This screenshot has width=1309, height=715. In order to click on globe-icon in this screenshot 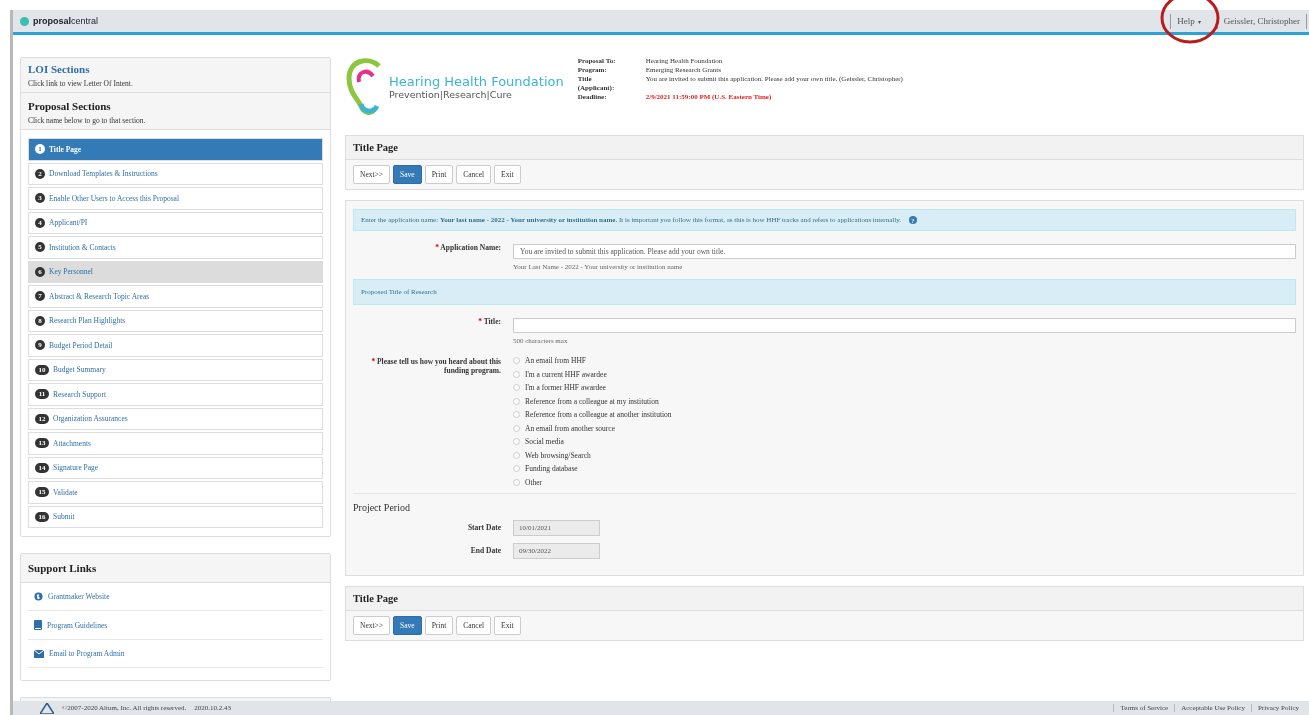, I will do `click(38, 596)`.